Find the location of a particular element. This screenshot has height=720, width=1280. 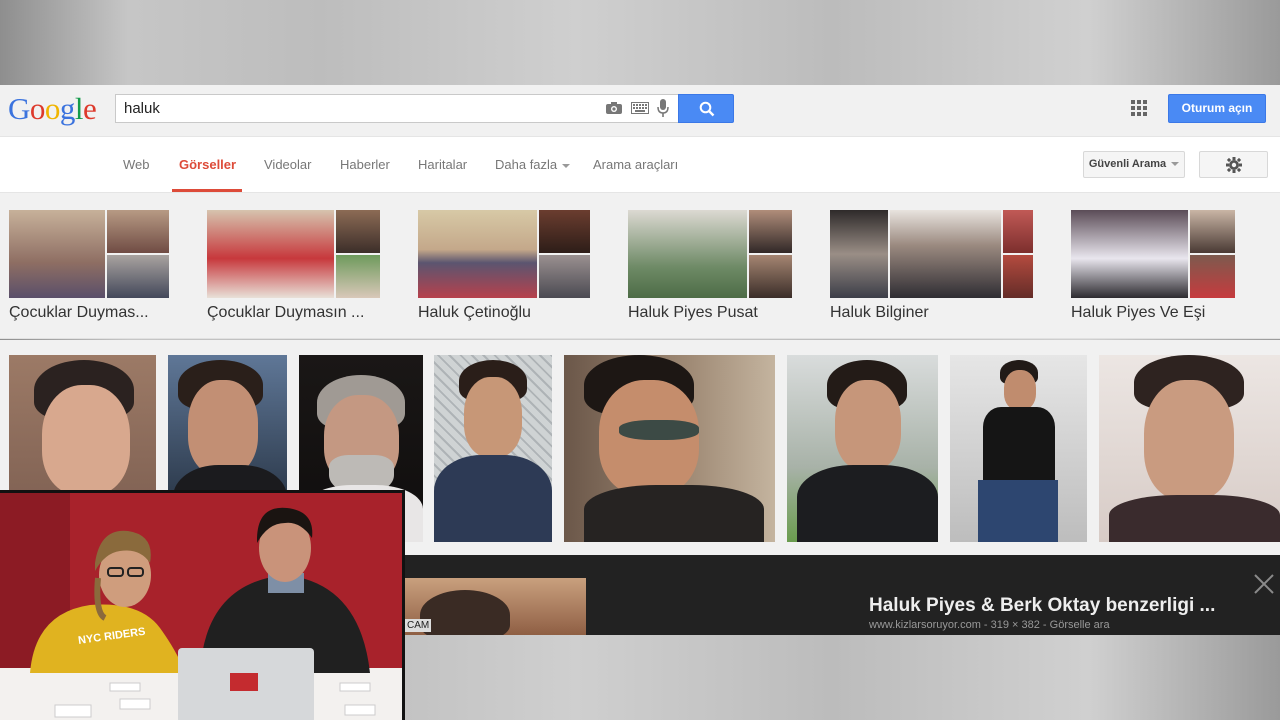

webcam-overlay: NYC RIDERS is located at coordinates (202, 605).